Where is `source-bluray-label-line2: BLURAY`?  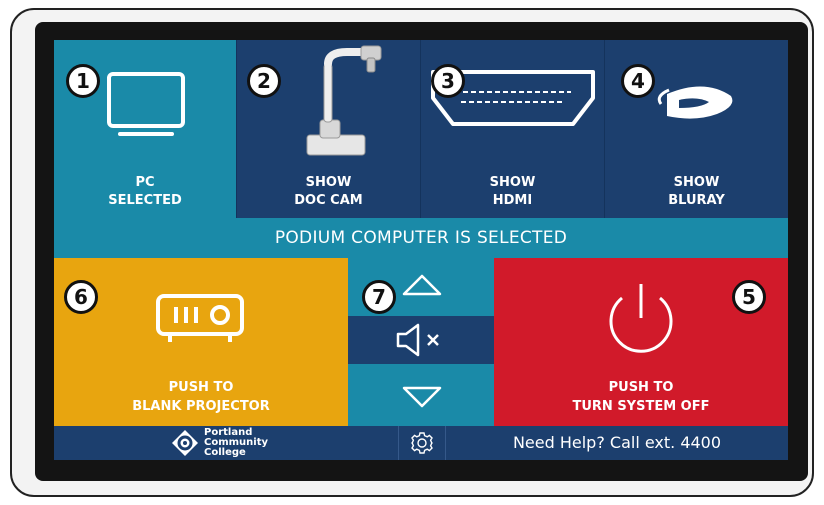
source-bluray-label-line2: BLURAY is located at coordinates (696, 200).